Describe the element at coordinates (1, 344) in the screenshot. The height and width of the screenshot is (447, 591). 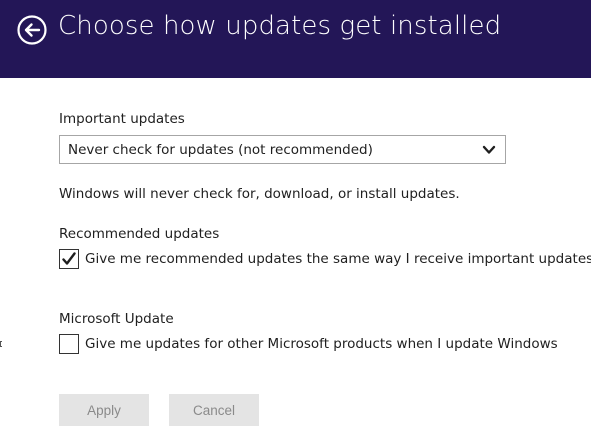
I see `edge-artifact` at that location.